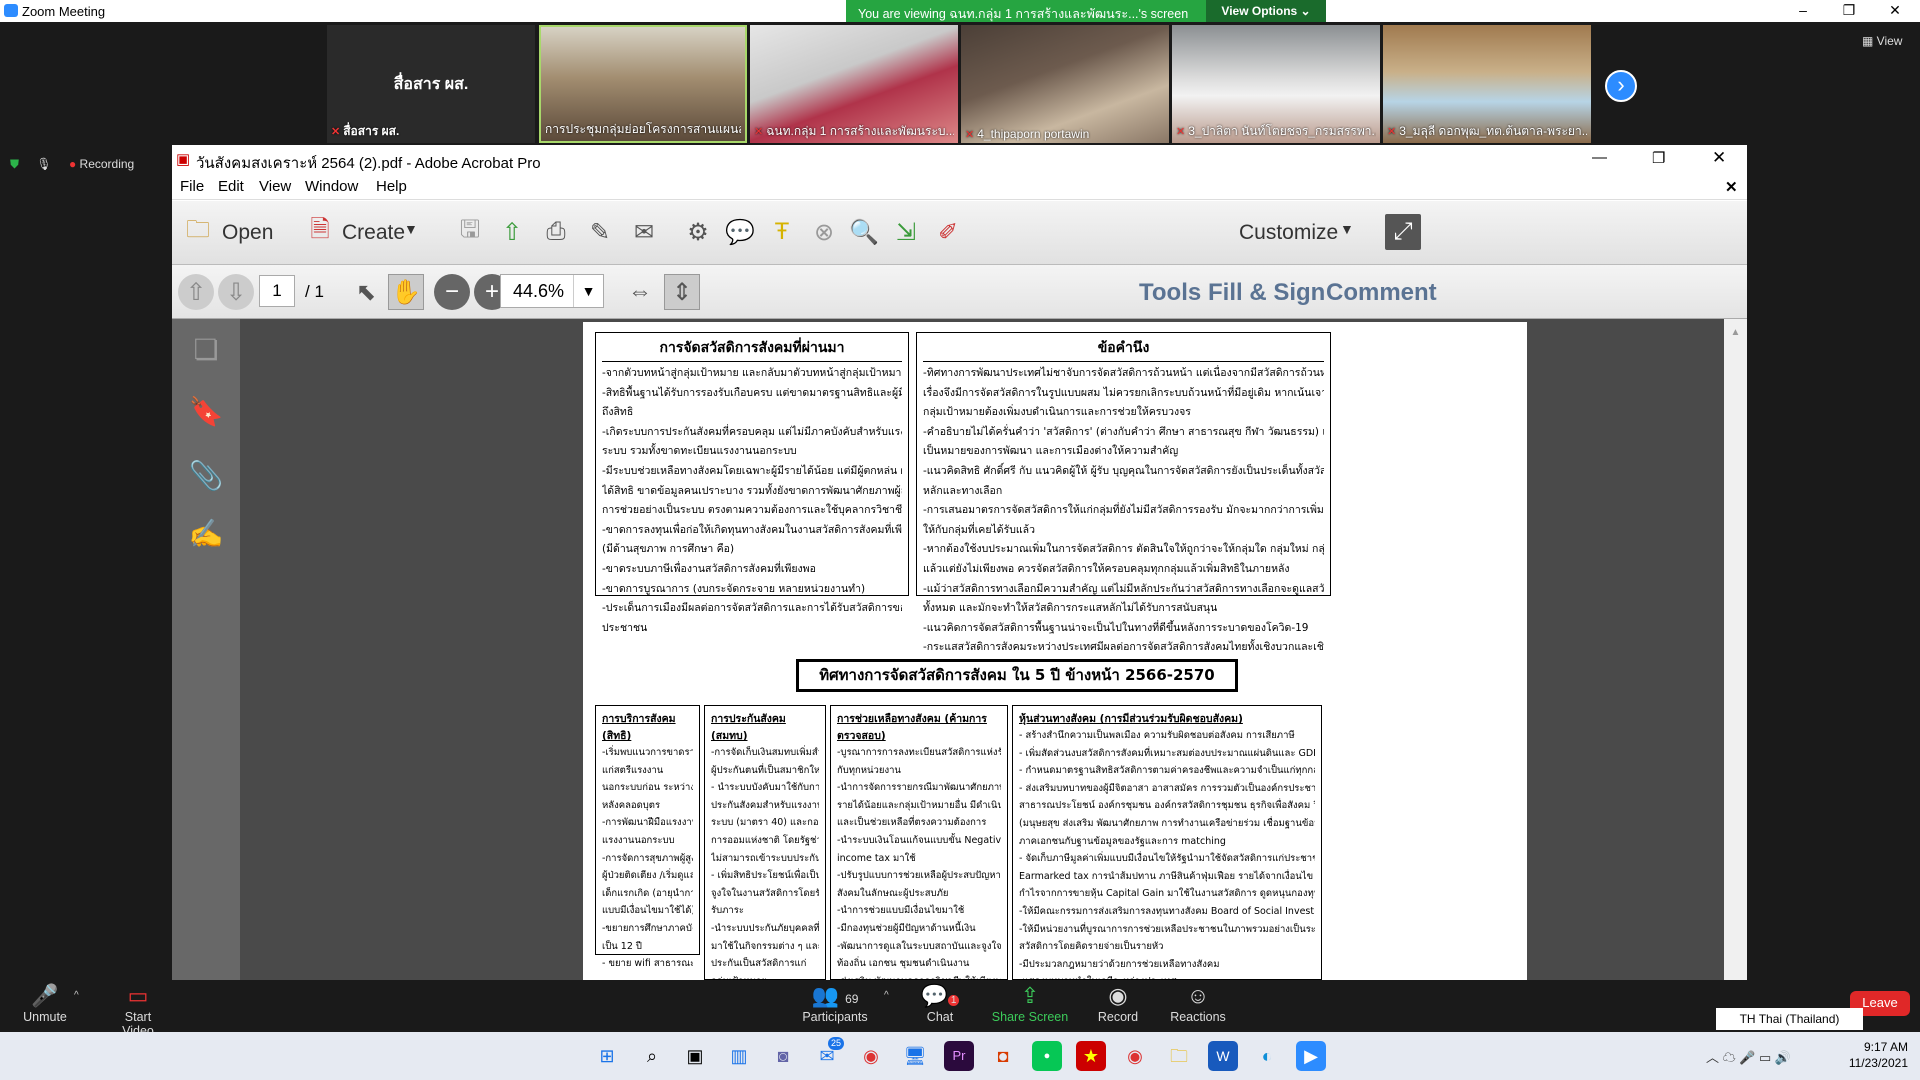  I want to click on unmute-button: 🎤 Unmute, so click(45, 1003).